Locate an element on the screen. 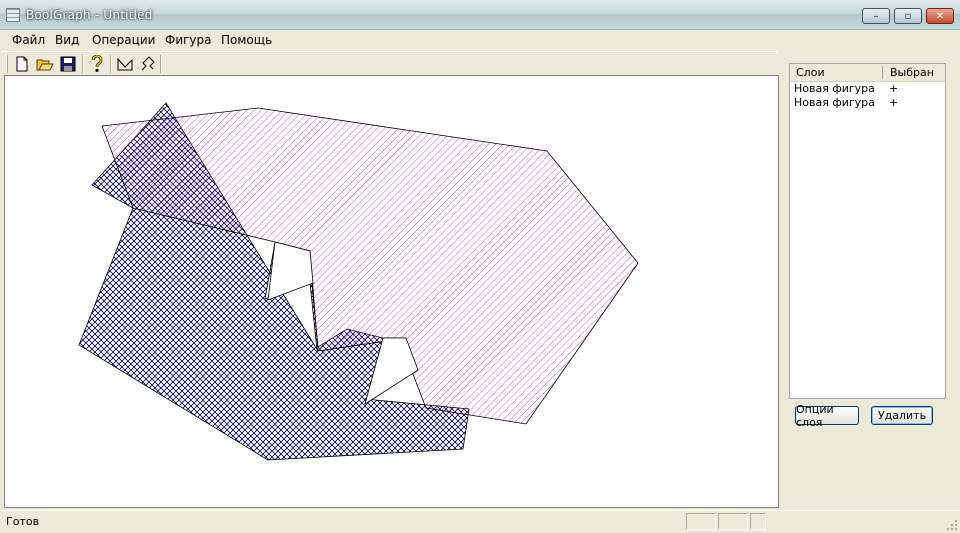  new-icon is located at coordinates (22, 64).